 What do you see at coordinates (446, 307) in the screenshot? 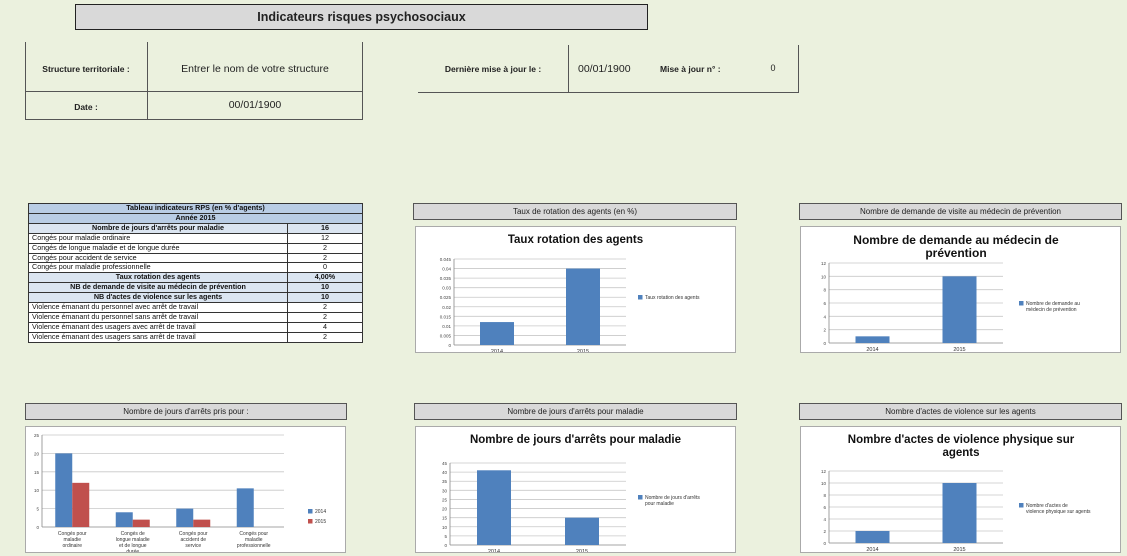
I see `y-tick-label: 0.02` at bounding box center [446, 307].